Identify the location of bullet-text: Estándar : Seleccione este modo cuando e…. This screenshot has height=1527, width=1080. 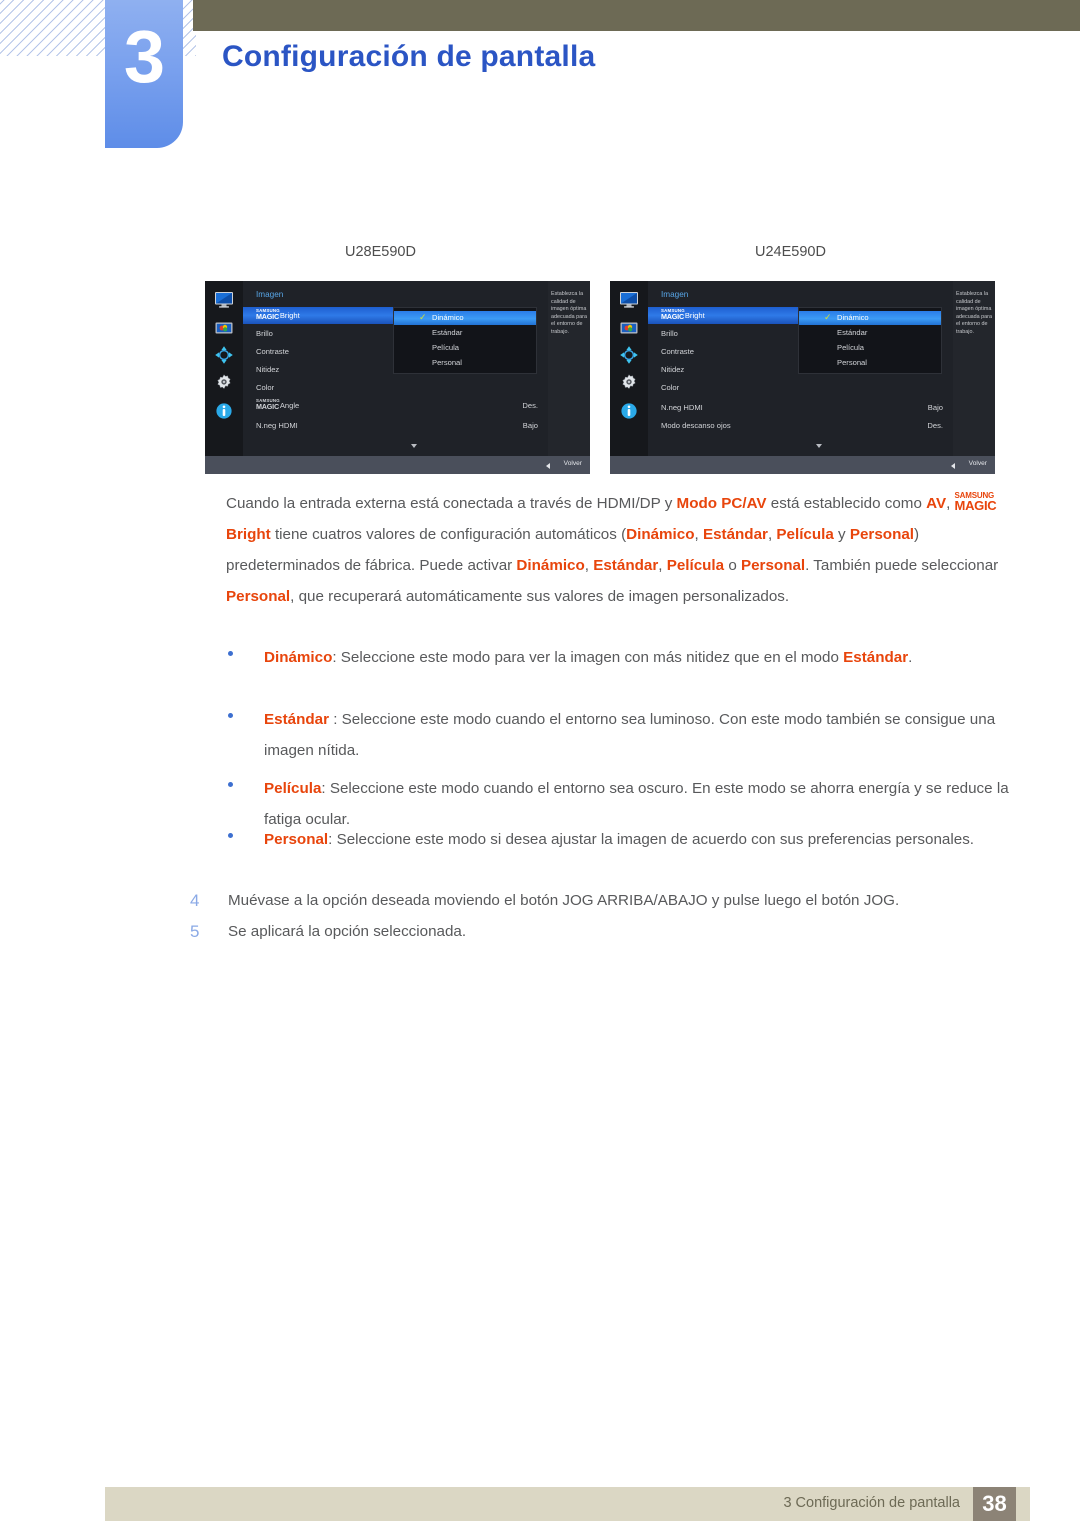
(641, 735).